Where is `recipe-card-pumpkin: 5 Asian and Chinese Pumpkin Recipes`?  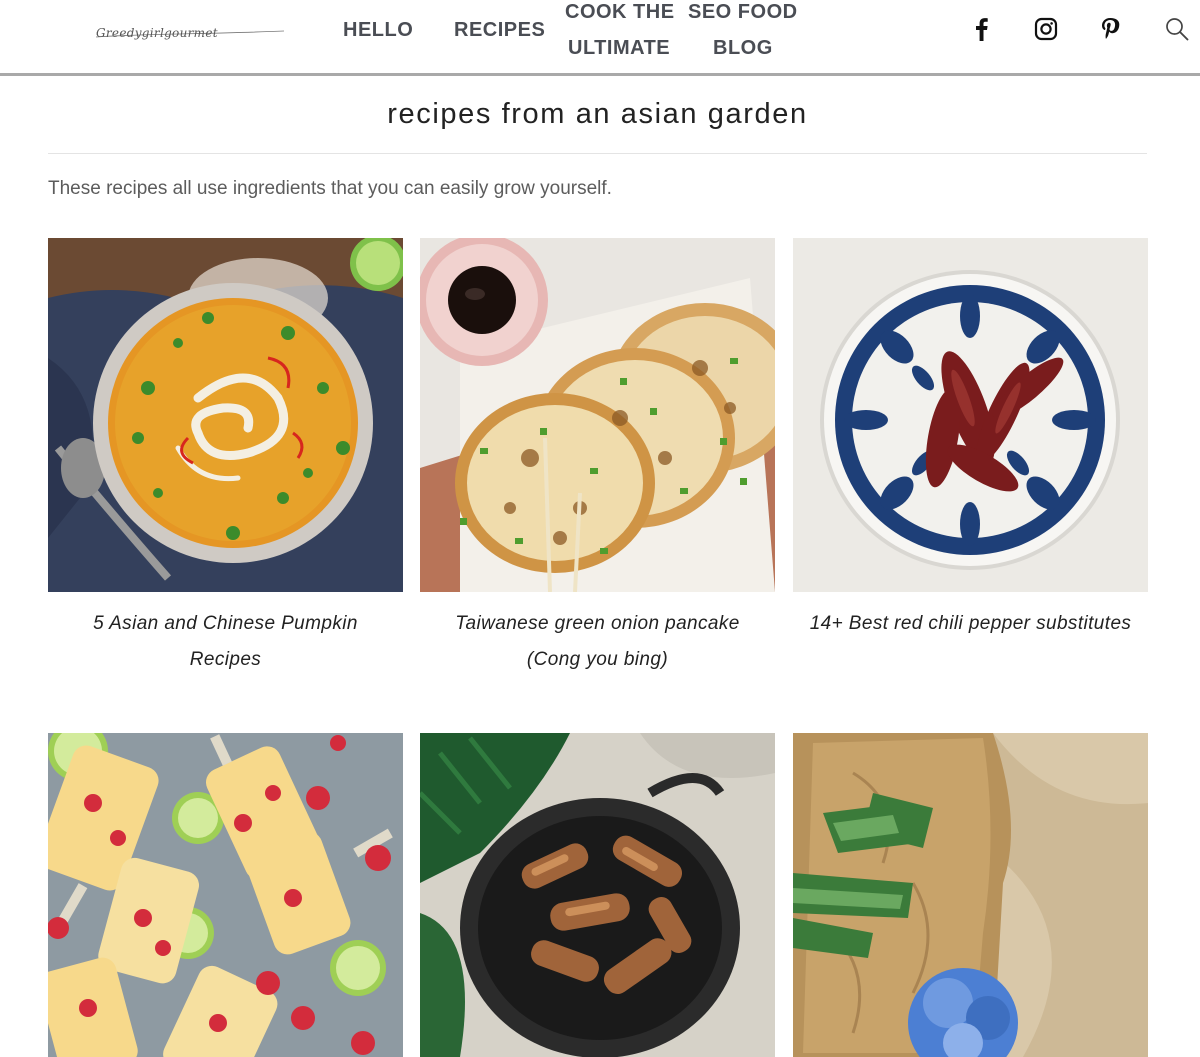 recipe-card-pumpkin: 5 Asian and Chinese Pumpkin Recipes is located at coordinates (225, 458).